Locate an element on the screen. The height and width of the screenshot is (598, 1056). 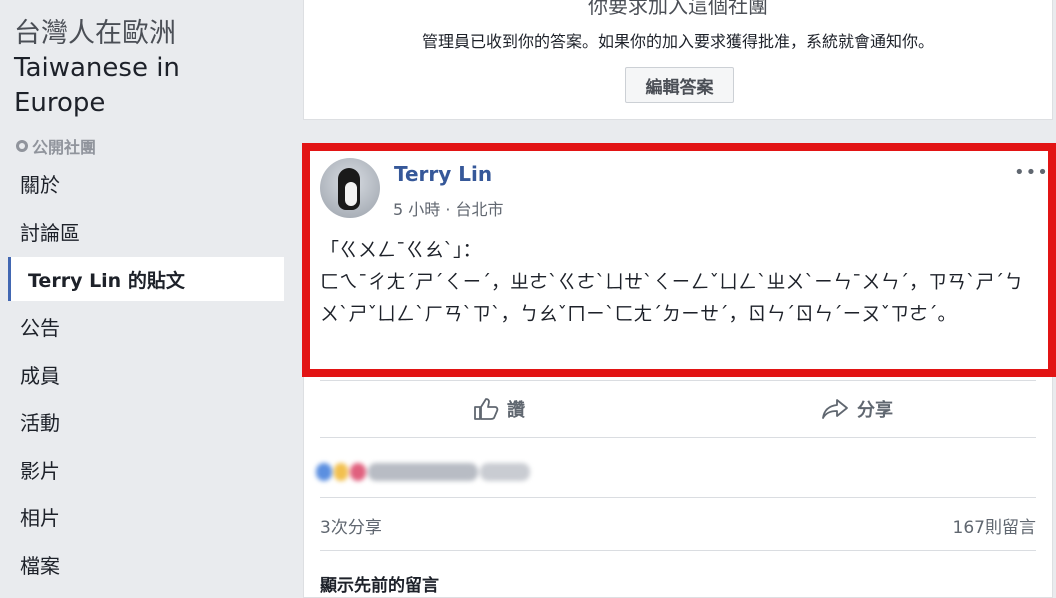
share-label: 分享 is located at coordinates (875, 410).